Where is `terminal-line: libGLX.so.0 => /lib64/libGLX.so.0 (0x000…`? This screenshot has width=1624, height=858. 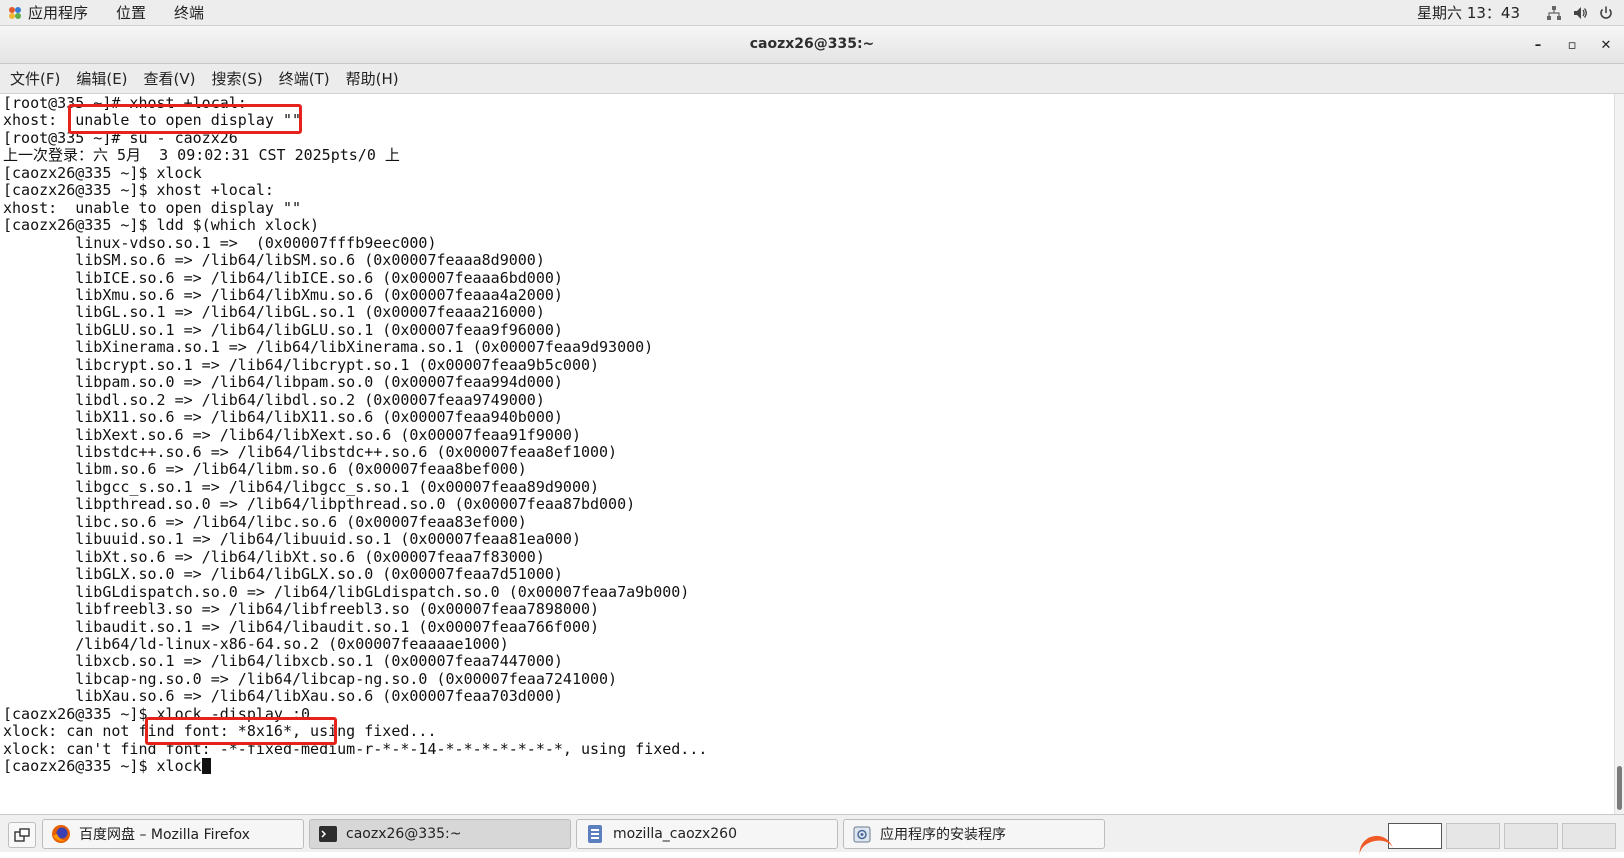
terminal-line: libGLX.so.0 => /lib64/libGLX.so.0 (0x000… is located at coordinates (283, 574).